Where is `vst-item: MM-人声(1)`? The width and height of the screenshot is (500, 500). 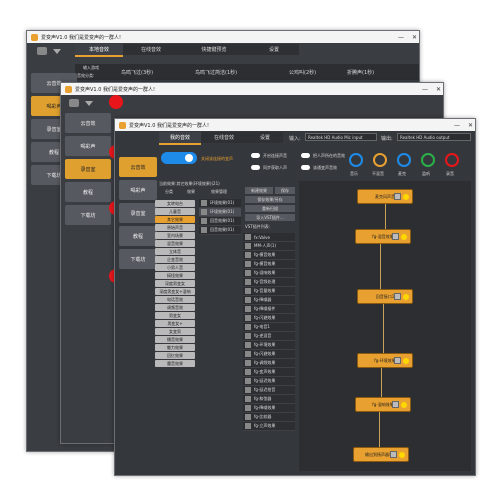
vst-item: MM-人声(1) is located at coordinates (269, 246).